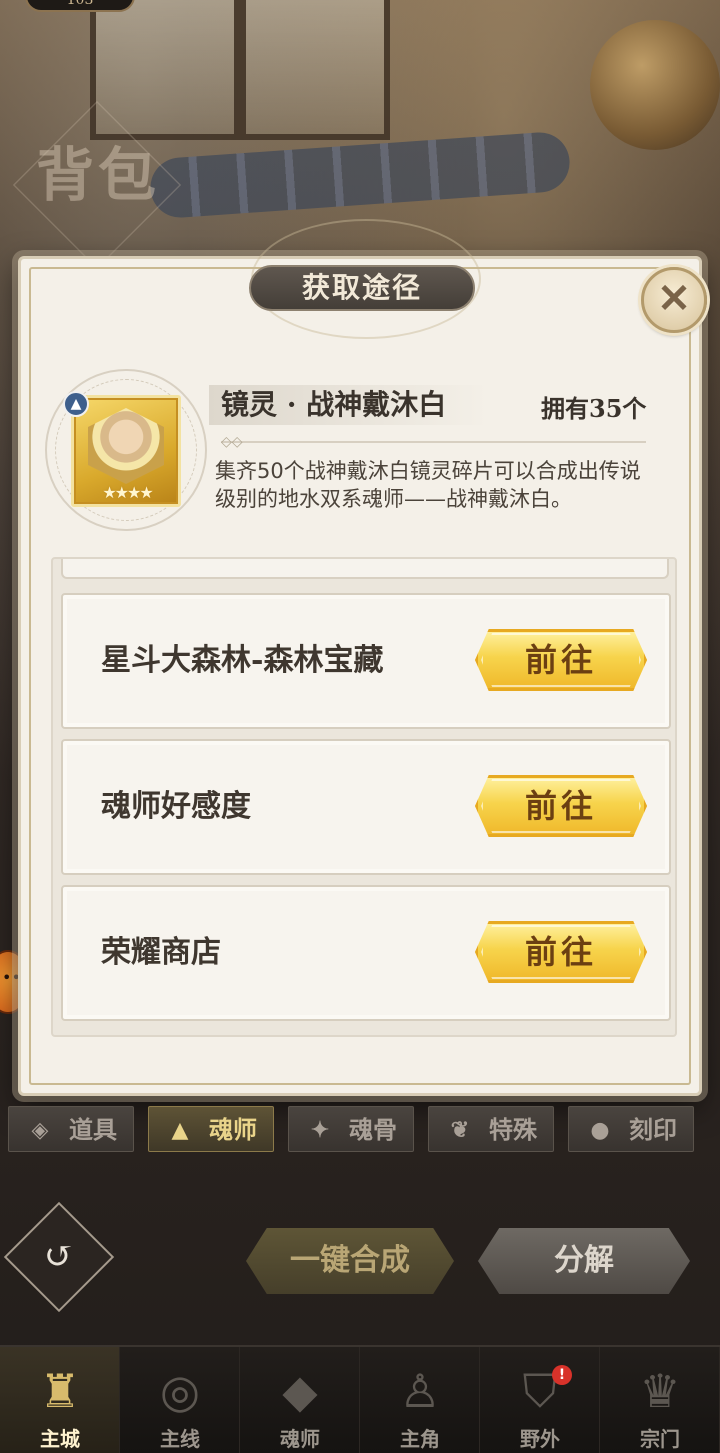 The height and width of the screenshot is (1453, 720). What do you see at coordinates (60, 1391) in the screenshot?
I see `castle-icon: ♜` at bounding box center [60, 1391].